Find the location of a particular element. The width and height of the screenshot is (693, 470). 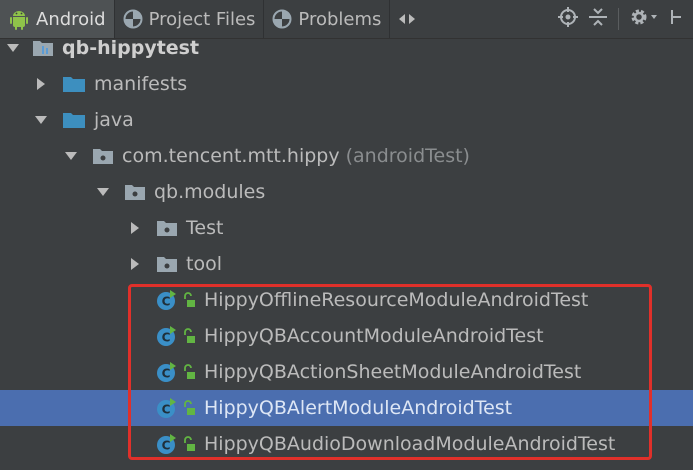

tree-item-manifests: manifests is located at coordinates (346, 84).